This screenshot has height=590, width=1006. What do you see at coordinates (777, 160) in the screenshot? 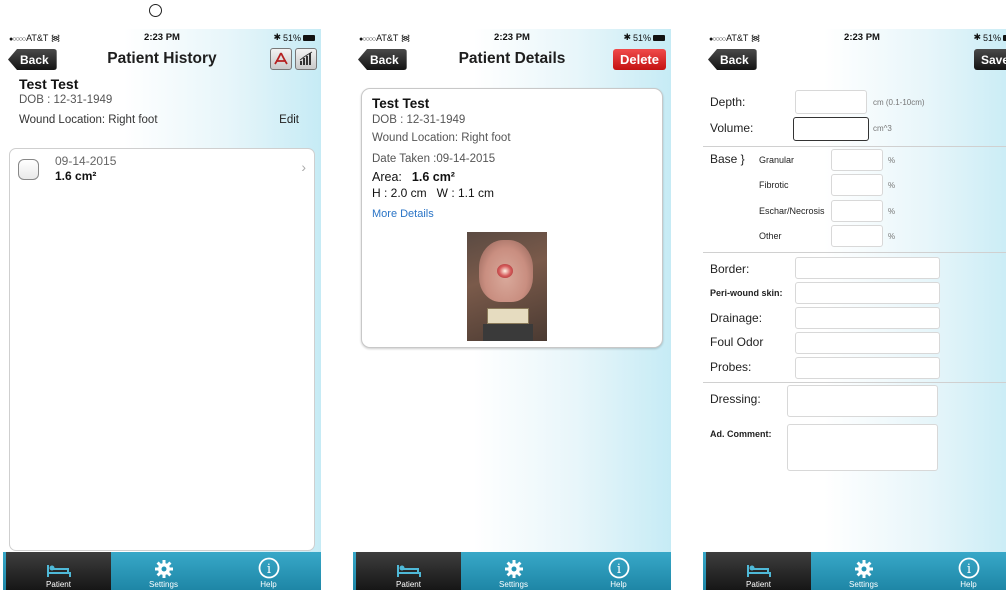
I see `granular-label: Granular` at bounding box center [777, 160].